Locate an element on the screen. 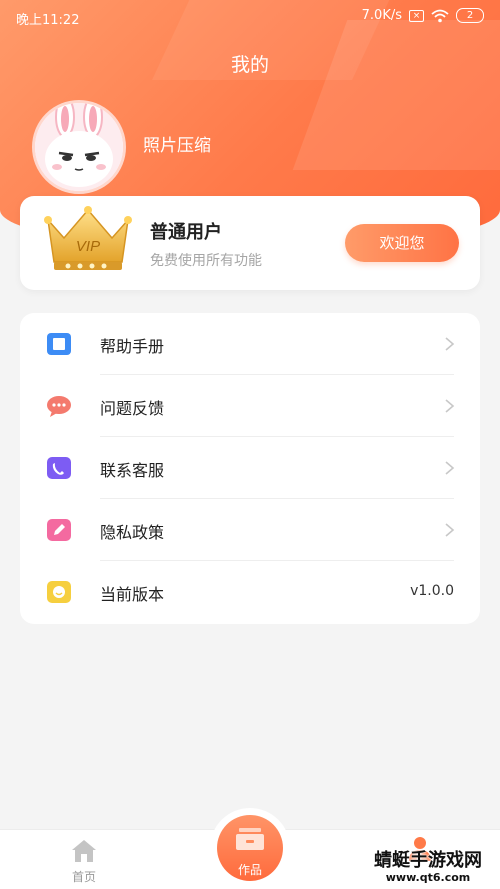 Image resolution: width=500 pixels, height=889 pixels. vip-card: VIP 普通用户 免费使用所有功能 欢迎您 is located at coordinates (250, 243).